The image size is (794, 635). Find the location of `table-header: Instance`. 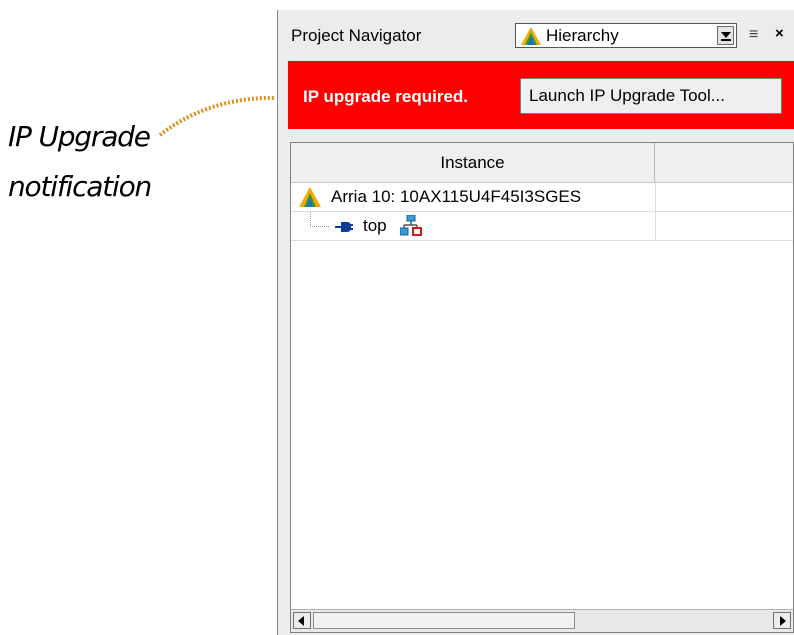

table-header: Instance is located at coordinates (542, 163).